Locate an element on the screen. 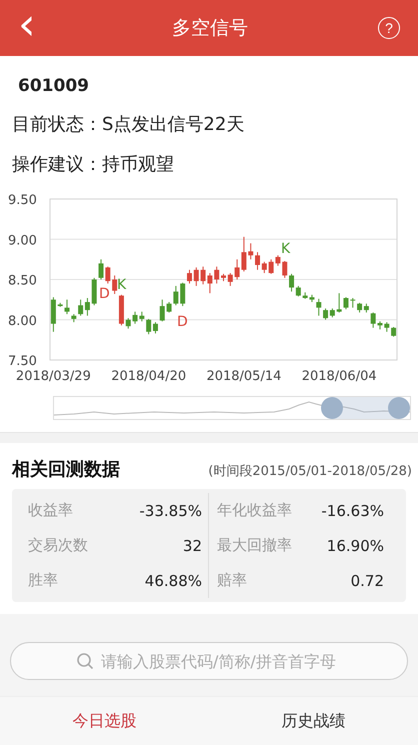  stat-label: 赔率 is located at coordinates (232, 580).